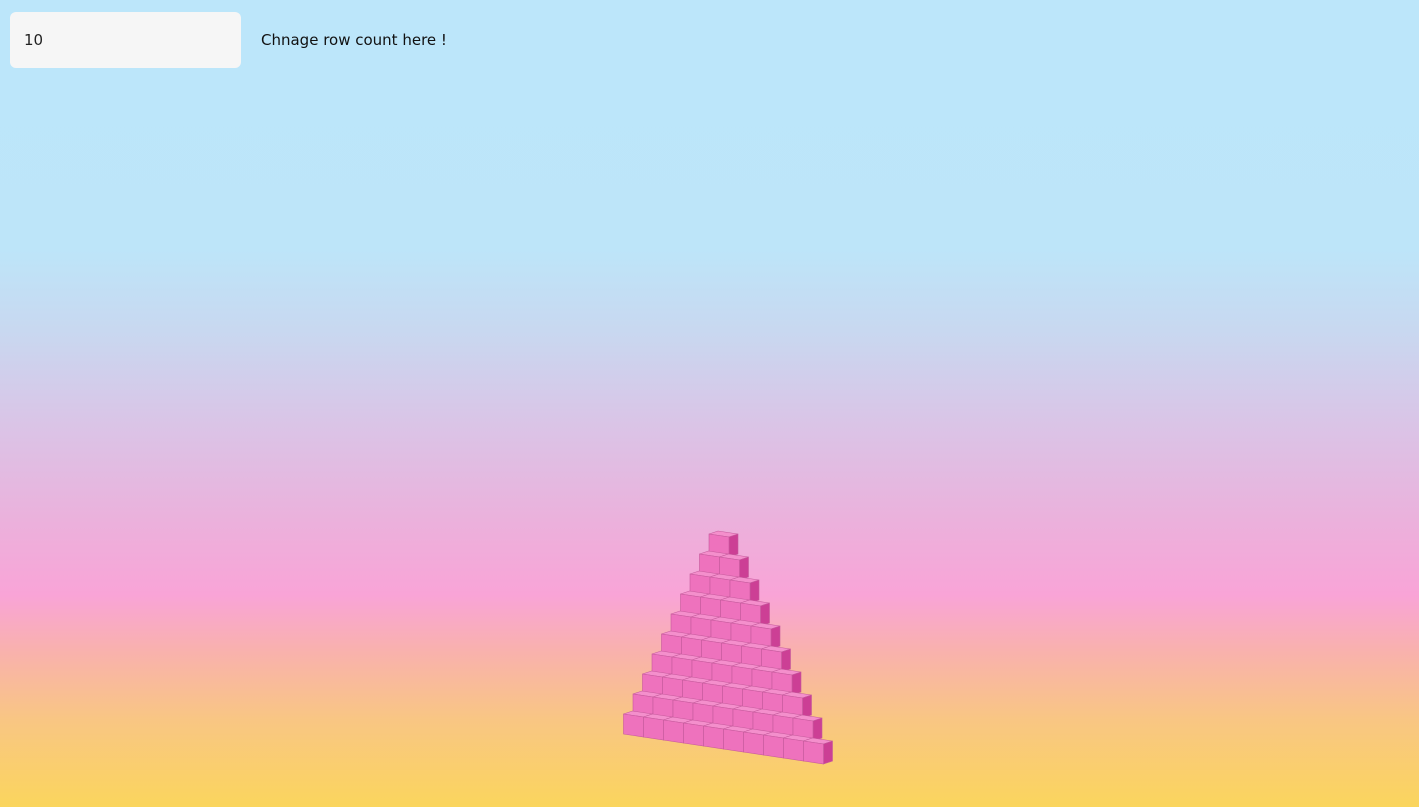 This screenshot has height=807, width=1419. Describe the element at coordinates (354, 40) in the screenshot. I see `row-count-hint: Chnage row count here !` at that location.